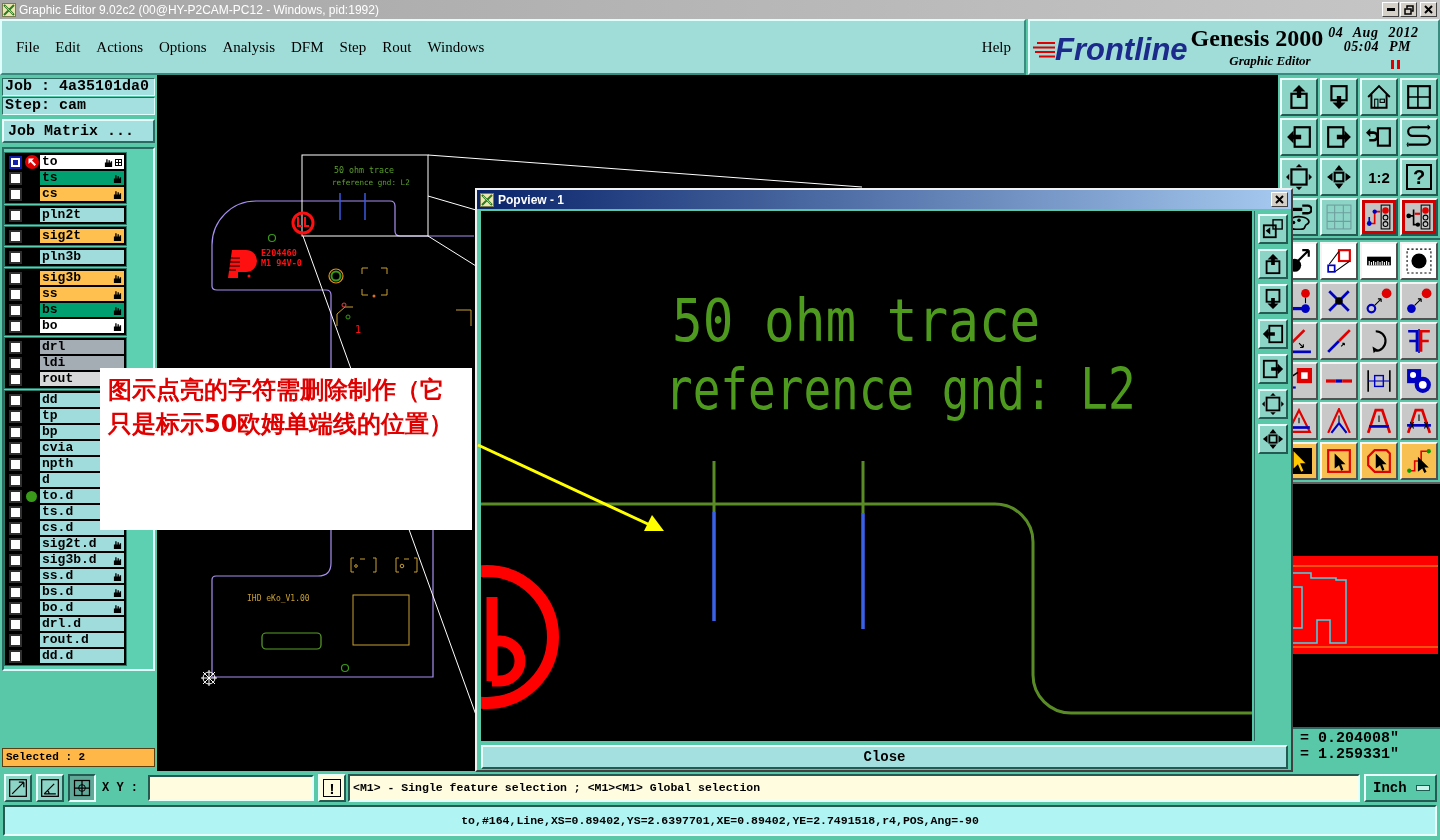  What do you see at coordinates (82, 576) in the screenshot?
I see `layer-name: ss.d` at bounding box center [82, 576].